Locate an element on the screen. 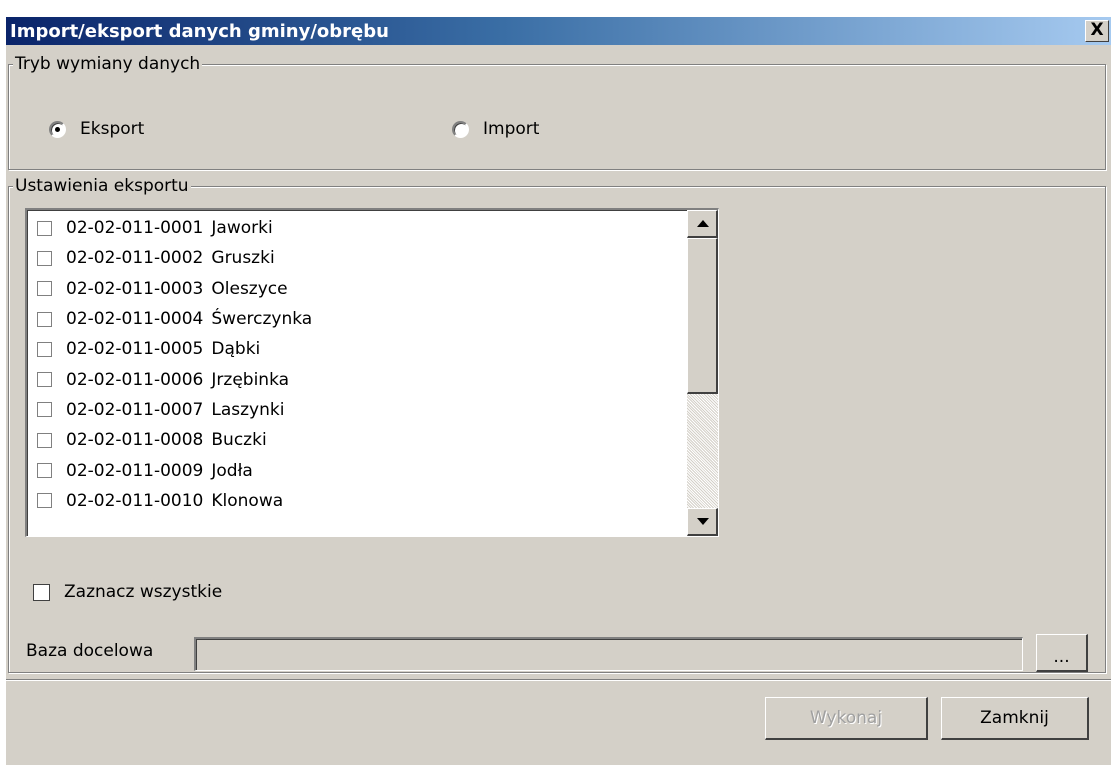 Image resolution: width=1111 pixels, height=765 pixels. list-item: 02-02-011-0007 Laszynki is located at coordinates (174, 410).